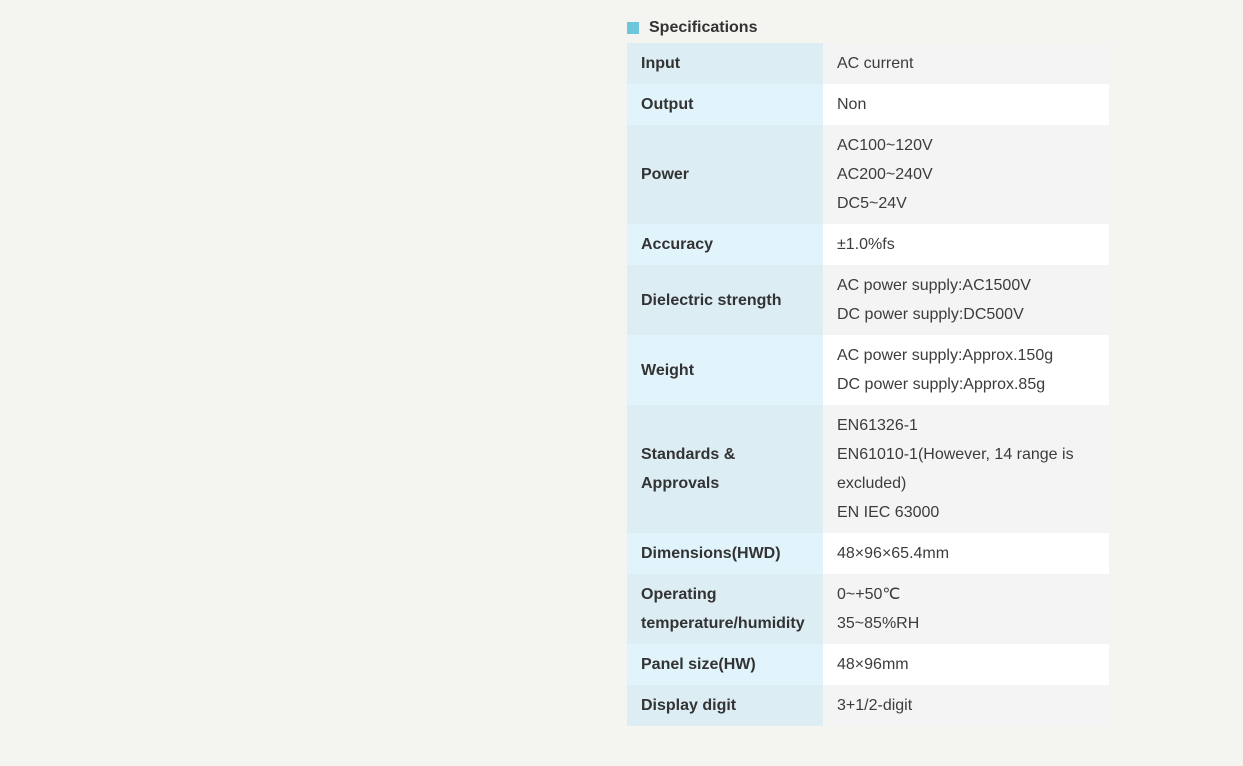 This screenshot has width=1243, height=766. What do you see at coordinates (725, 300) in the screenshot?
I see `spec-label: Dielectric strength` at bounding box center [725, 300].